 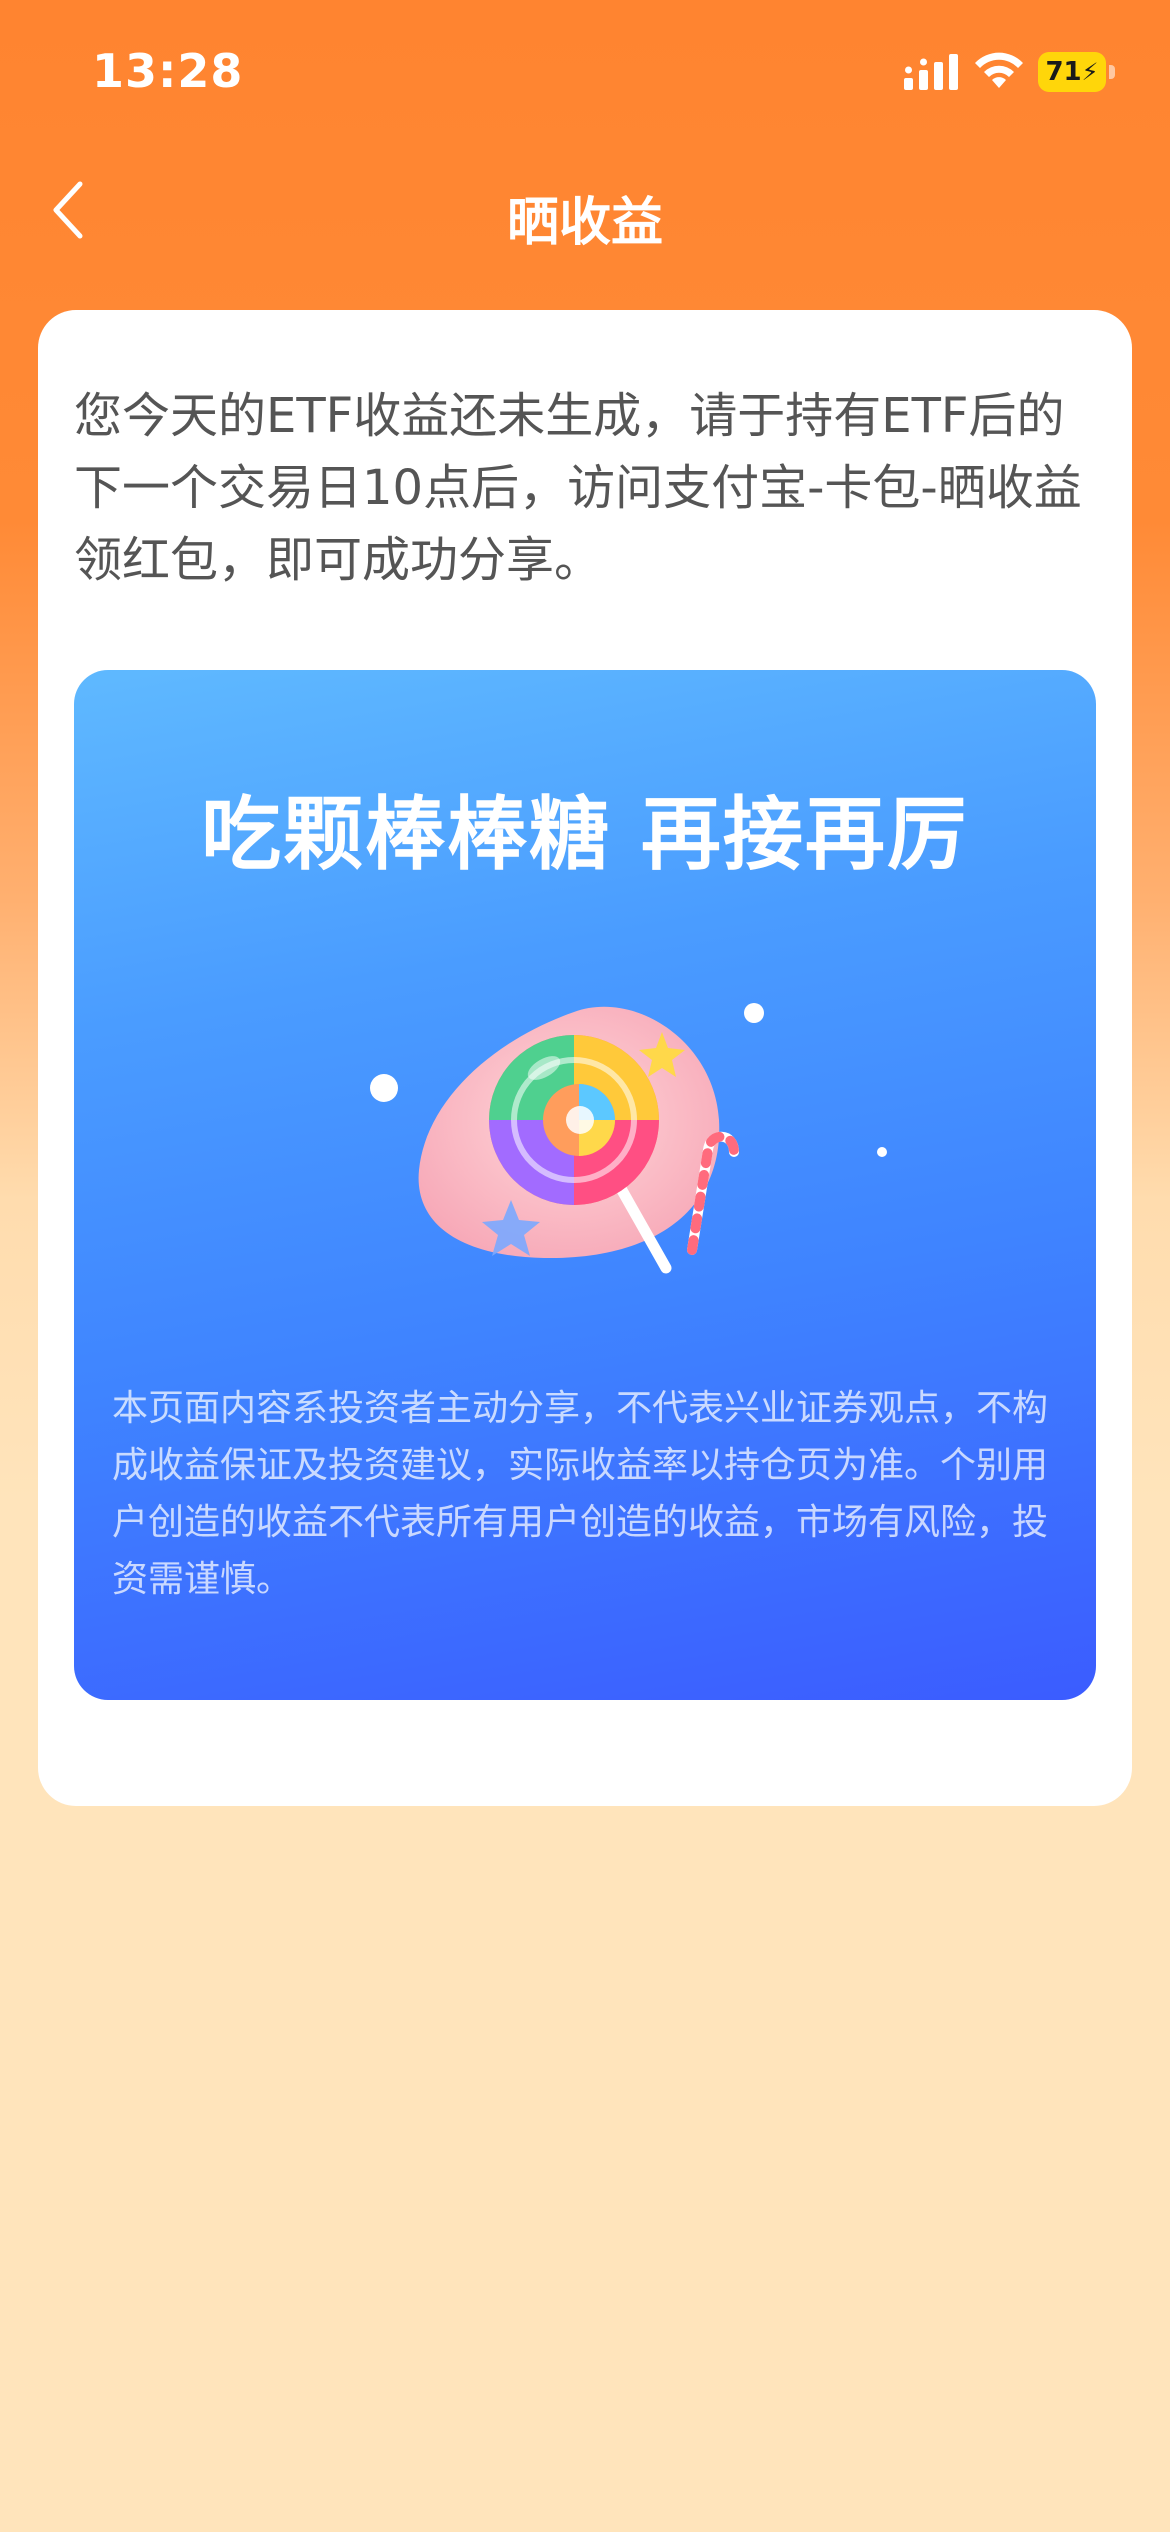 I want to click on battery-cap, so click(x=1112, y=72).